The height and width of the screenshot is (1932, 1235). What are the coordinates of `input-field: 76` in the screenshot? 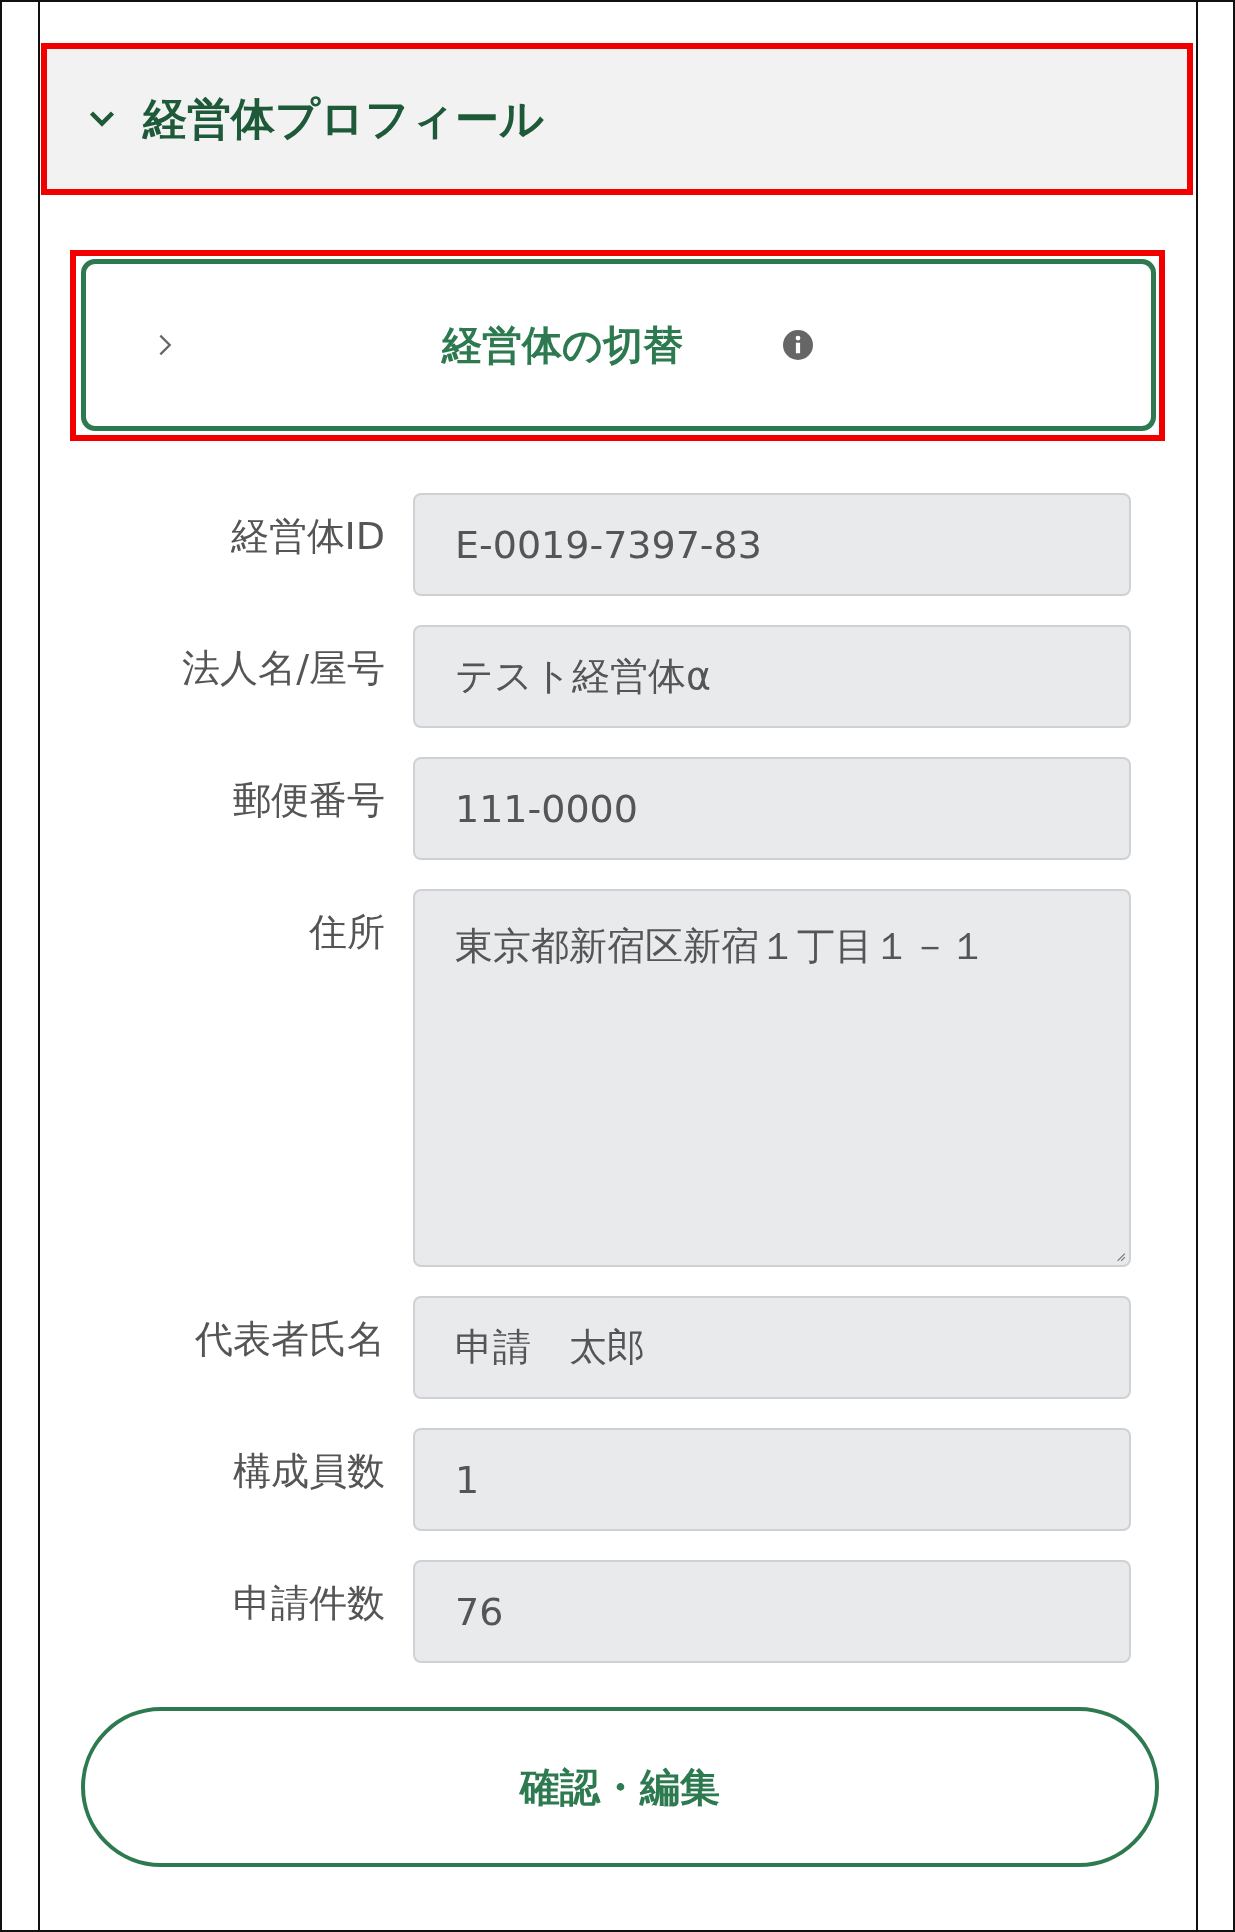 It's located at (772, 1611).